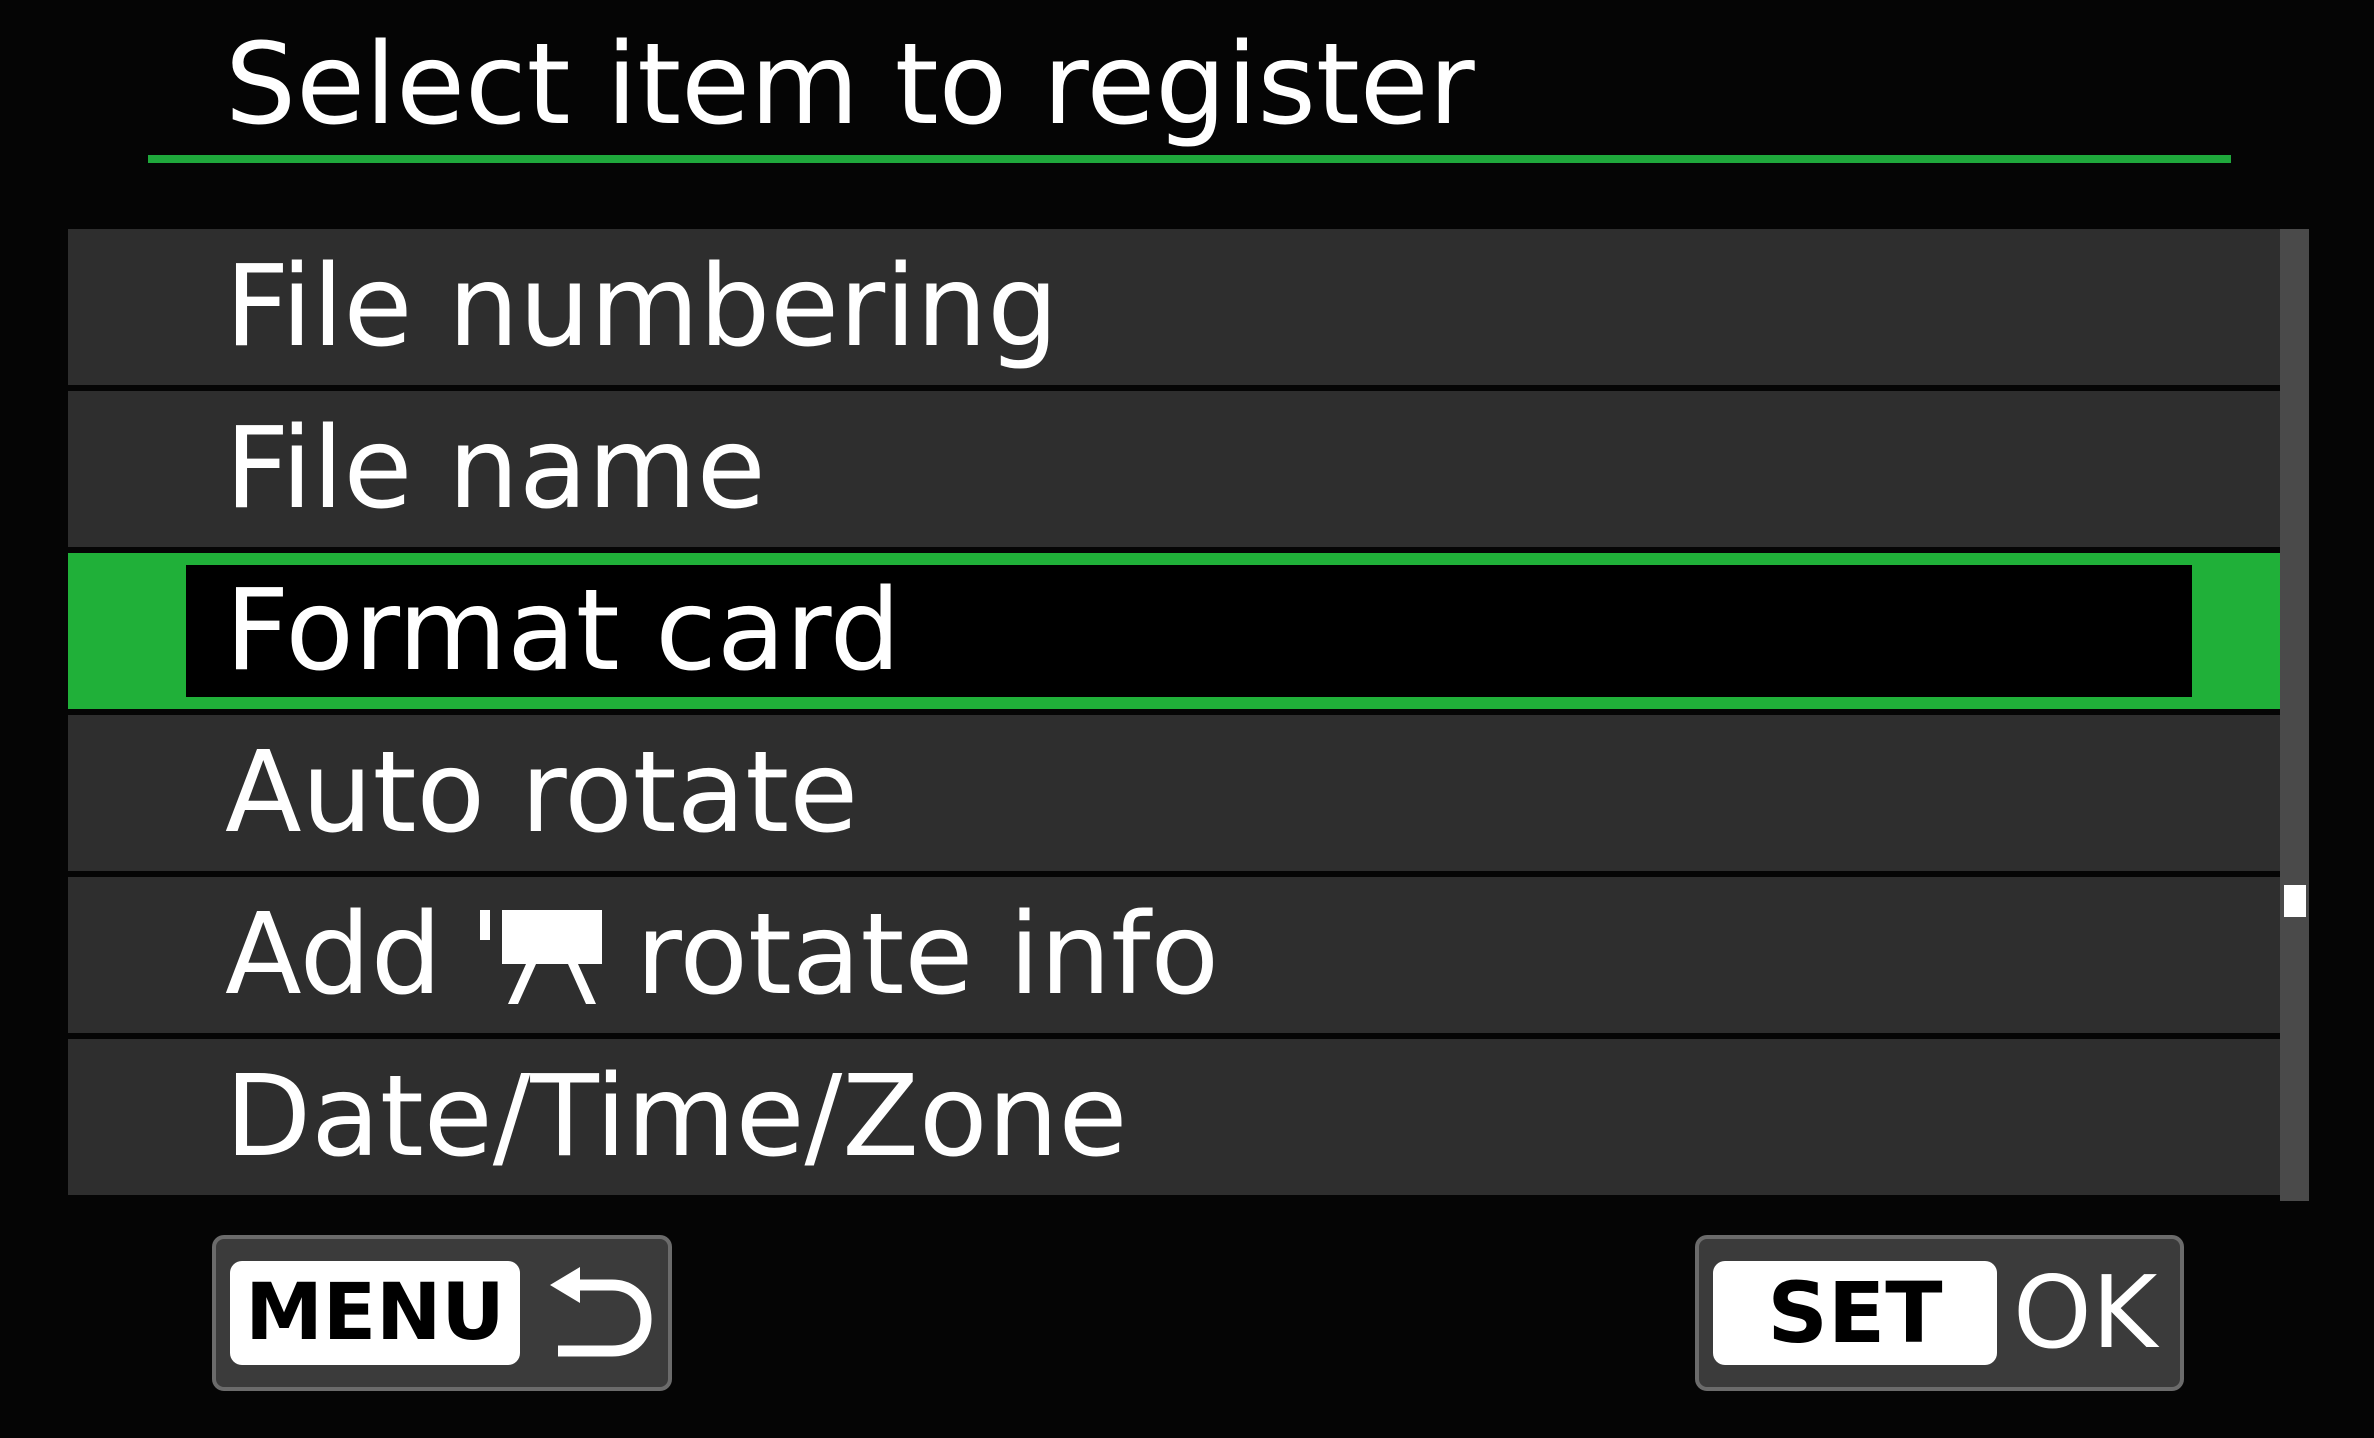  I want to click on menu-item-add-movie-rotate-info: Add rotate info, so click(1174, 955).